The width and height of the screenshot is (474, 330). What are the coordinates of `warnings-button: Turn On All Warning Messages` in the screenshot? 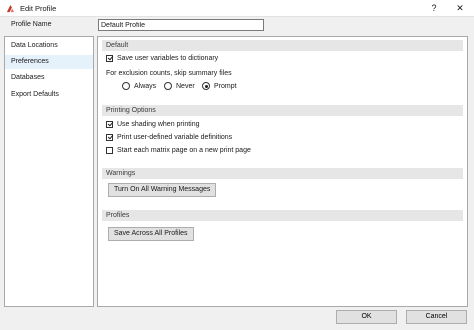 It's located at (162, 190).